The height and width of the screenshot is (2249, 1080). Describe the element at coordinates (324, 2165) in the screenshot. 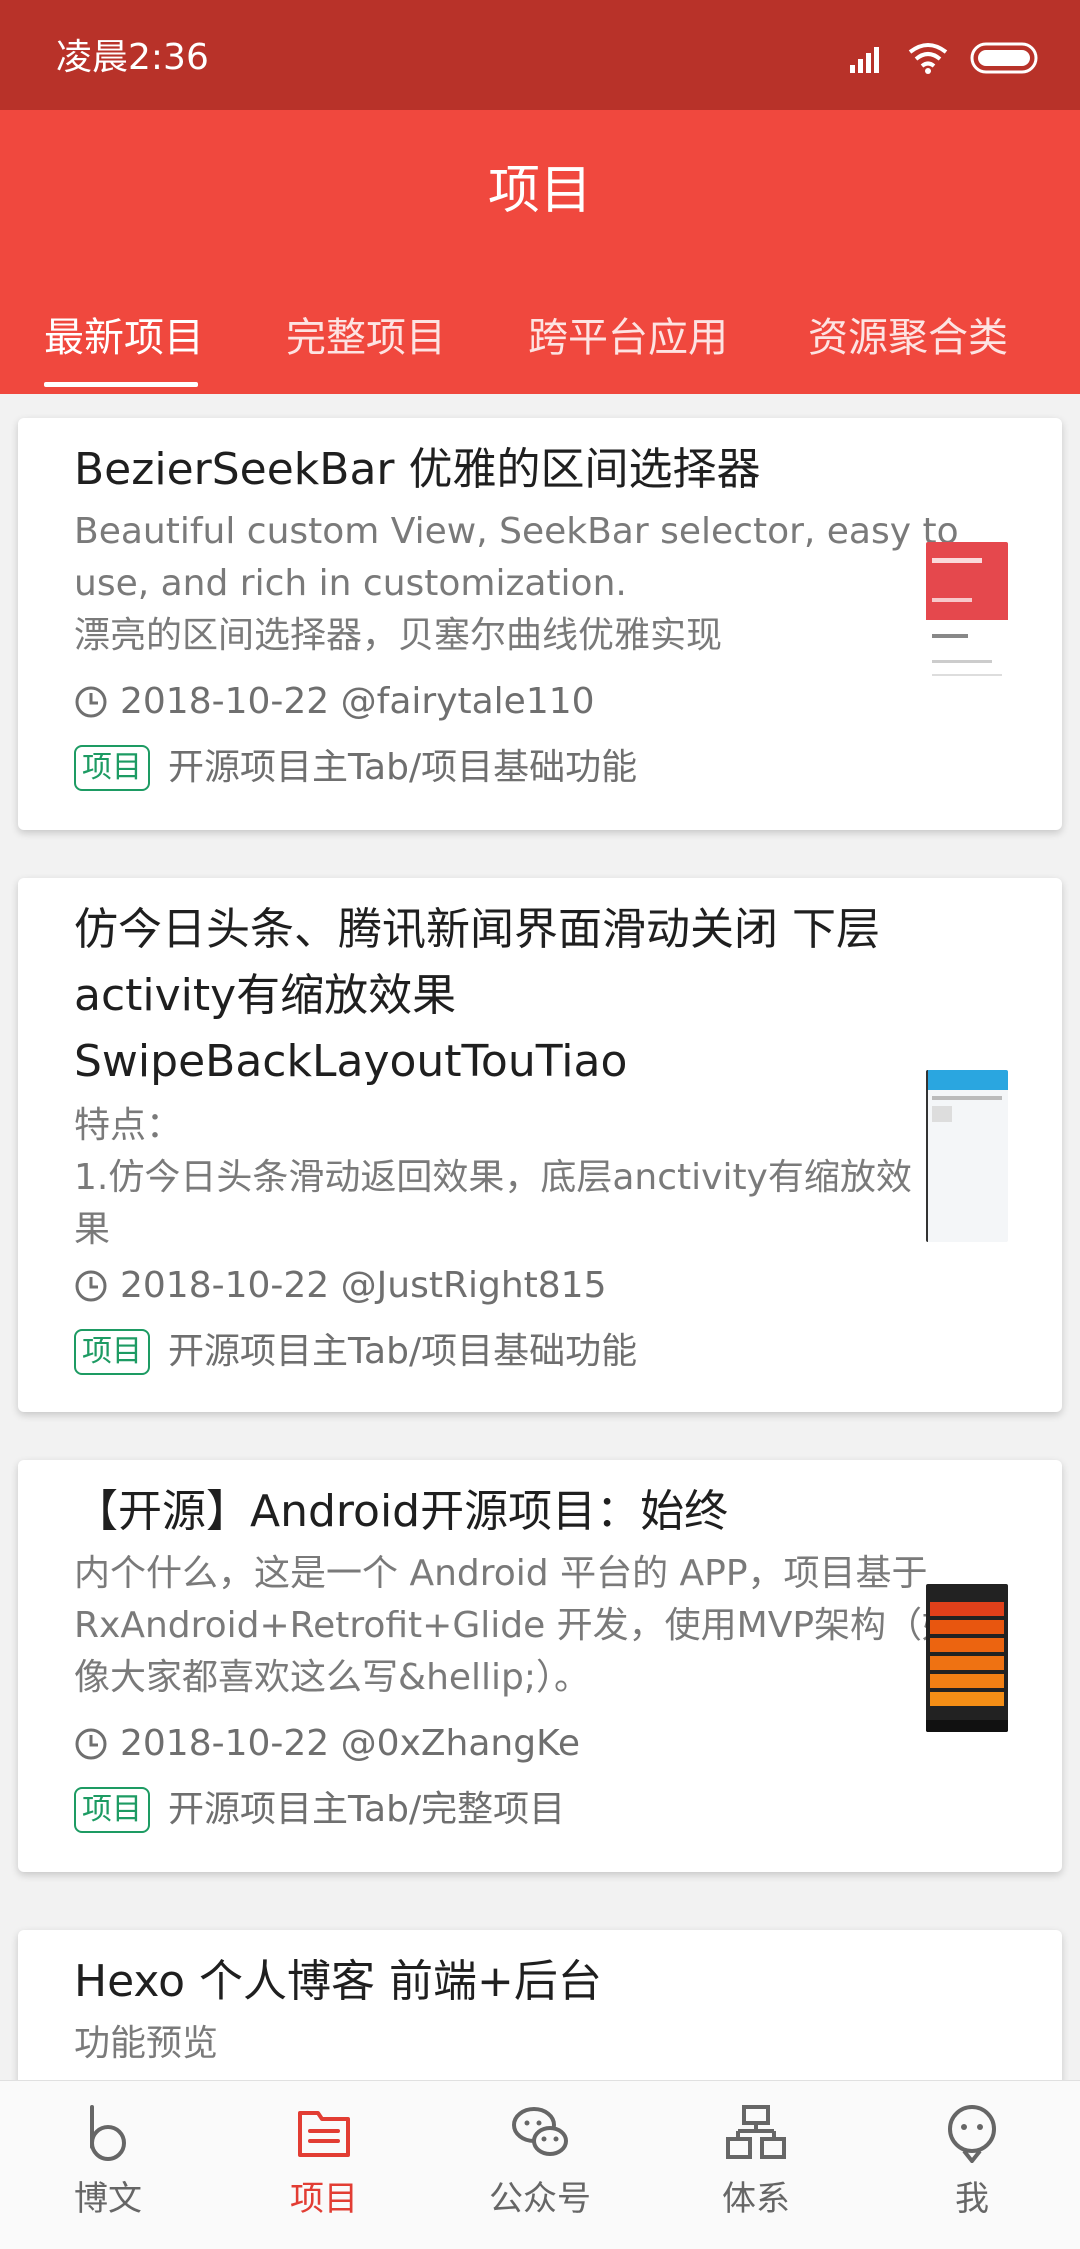

I see `nav-item-projects: 项目` at that location.